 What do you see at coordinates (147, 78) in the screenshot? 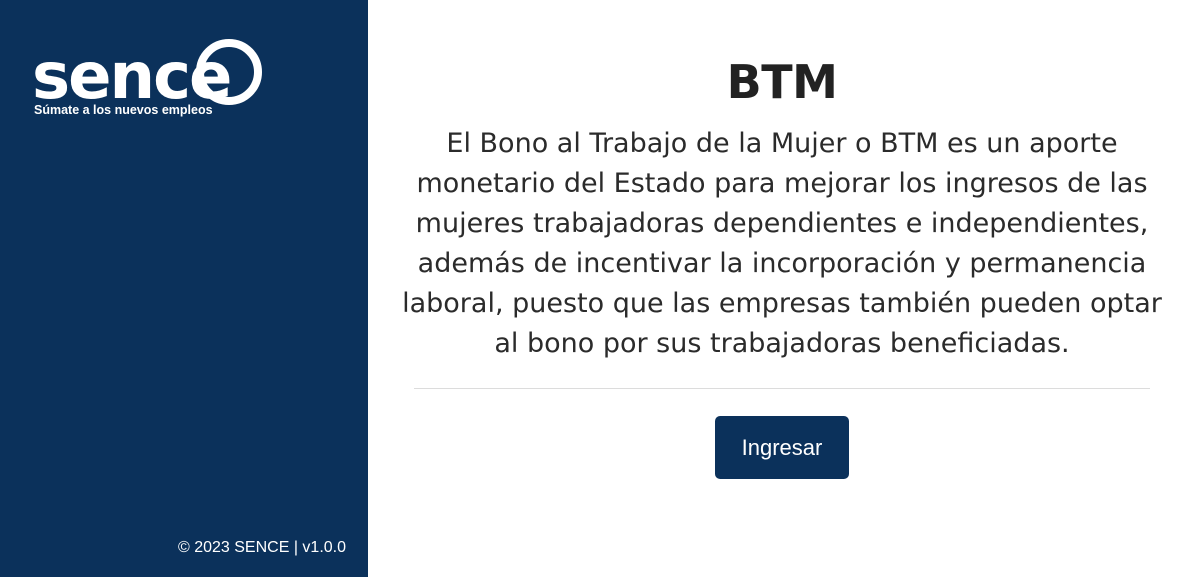
I see `sence-logo-graphic: sence Súmate a los nuevos empleos` at bounding box center [147, 78].